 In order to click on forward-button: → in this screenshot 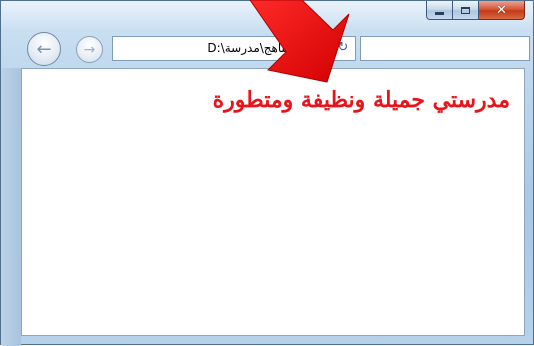, I will do `click(89, 49)`.